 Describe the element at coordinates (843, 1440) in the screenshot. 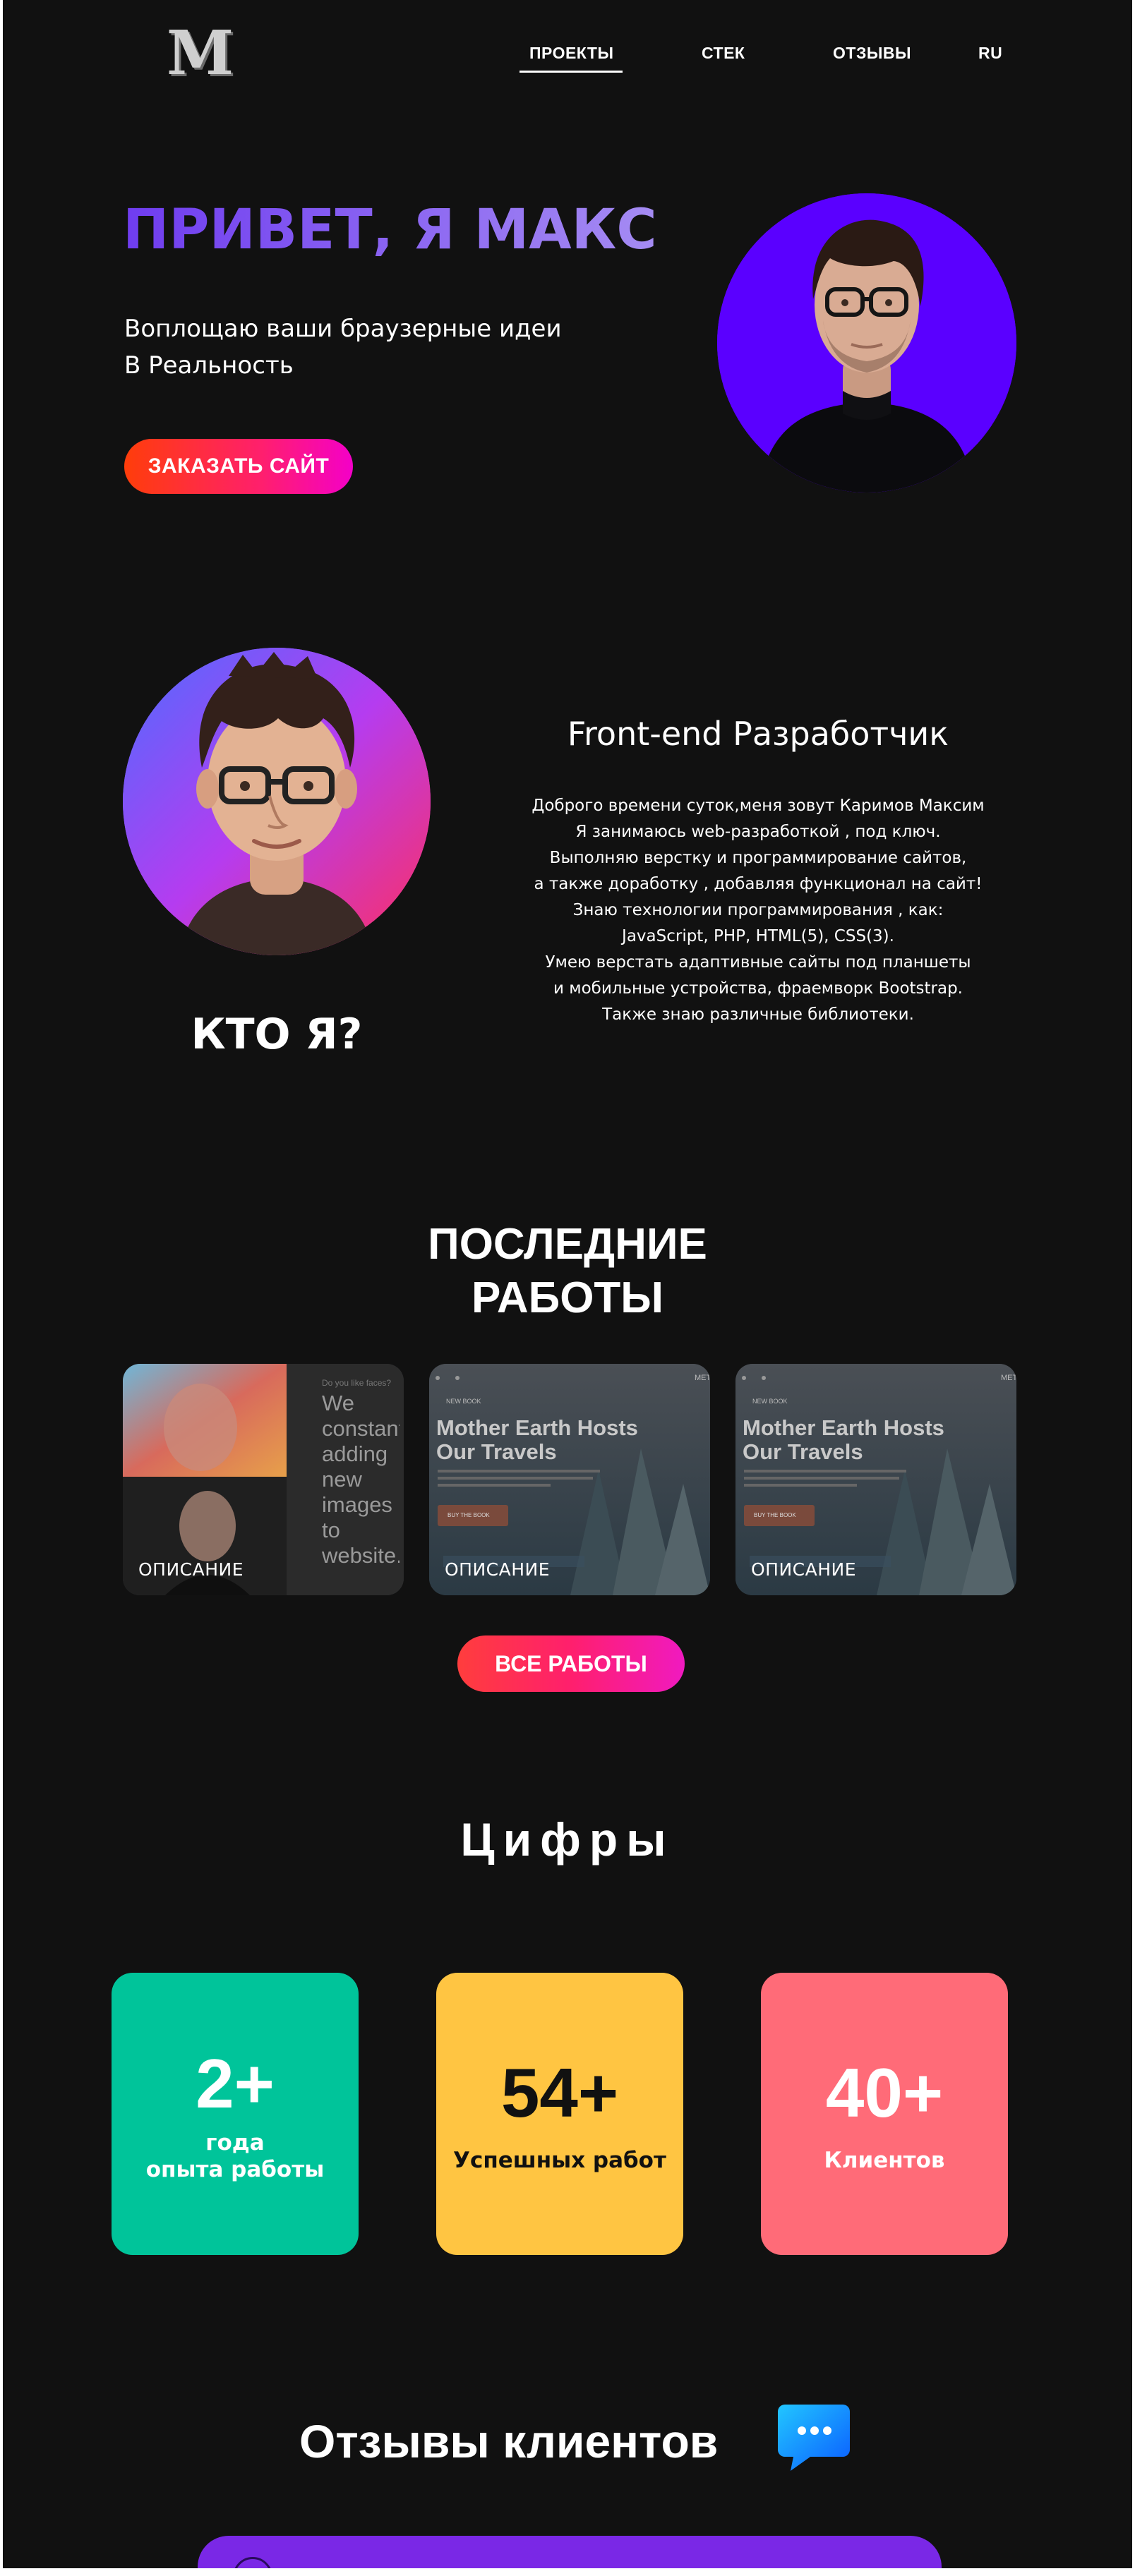

I see `work-card-3-preview-title: Mother Earth Hosts Our Travels` at that location.